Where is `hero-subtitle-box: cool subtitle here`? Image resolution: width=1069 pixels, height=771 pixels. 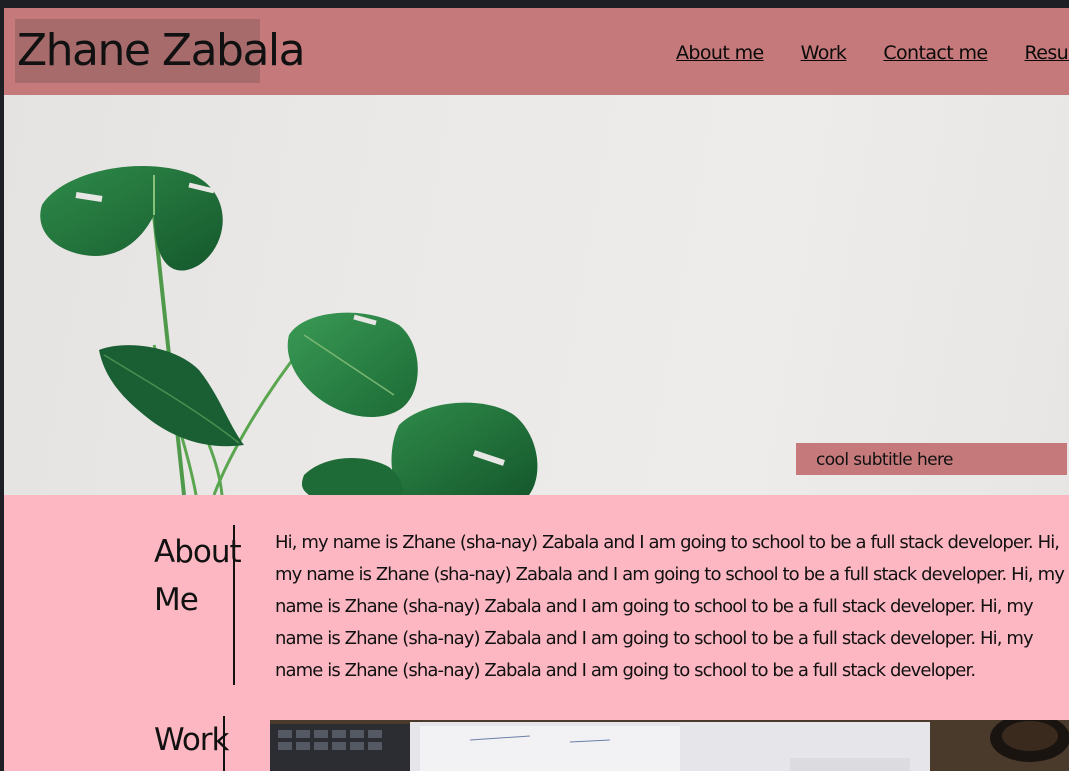 hero-subtitle-box: cool subtitle here is located at coordinates (931, 459).